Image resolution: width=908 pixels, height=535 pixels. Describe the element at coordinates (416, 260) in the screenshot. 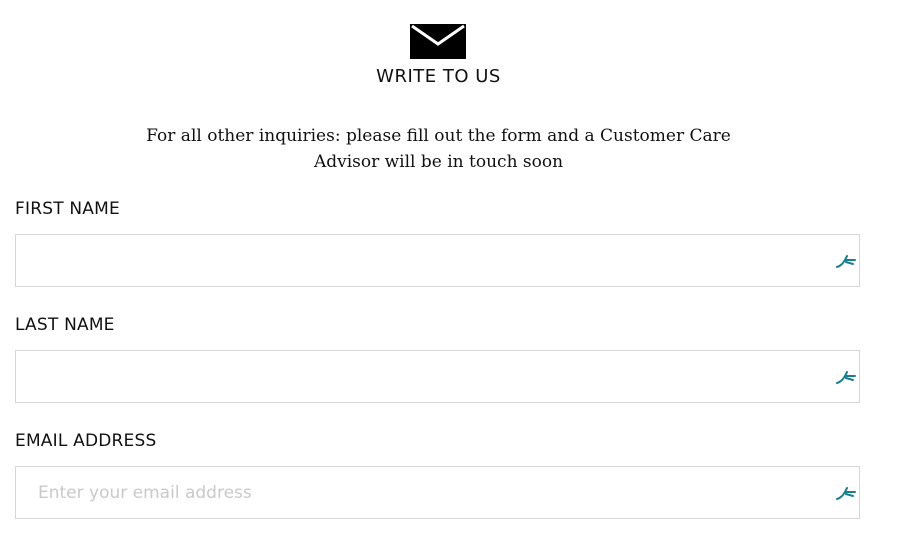

I see `first-name-input` at that location.